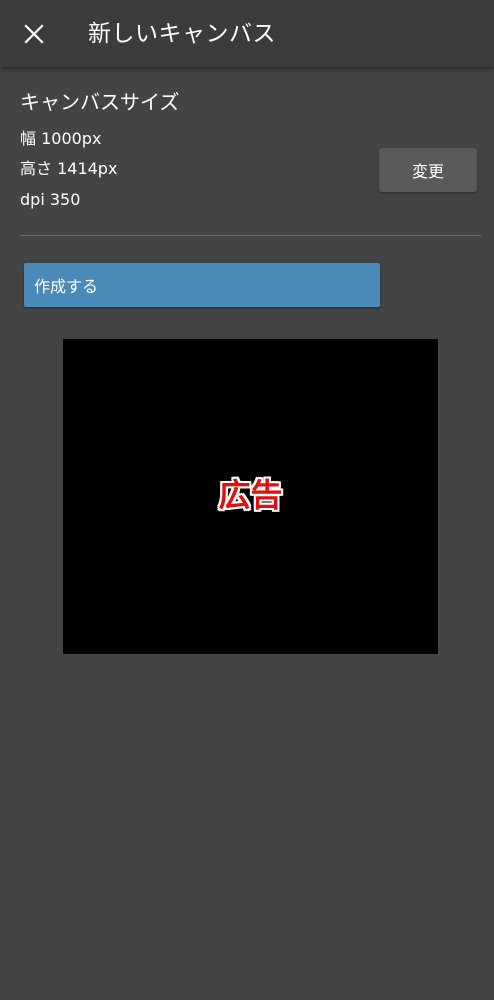 The height and width of the screenshot is (1000, 494). I want to click on page-title: 新しいキャンバス, so click(182, 34).